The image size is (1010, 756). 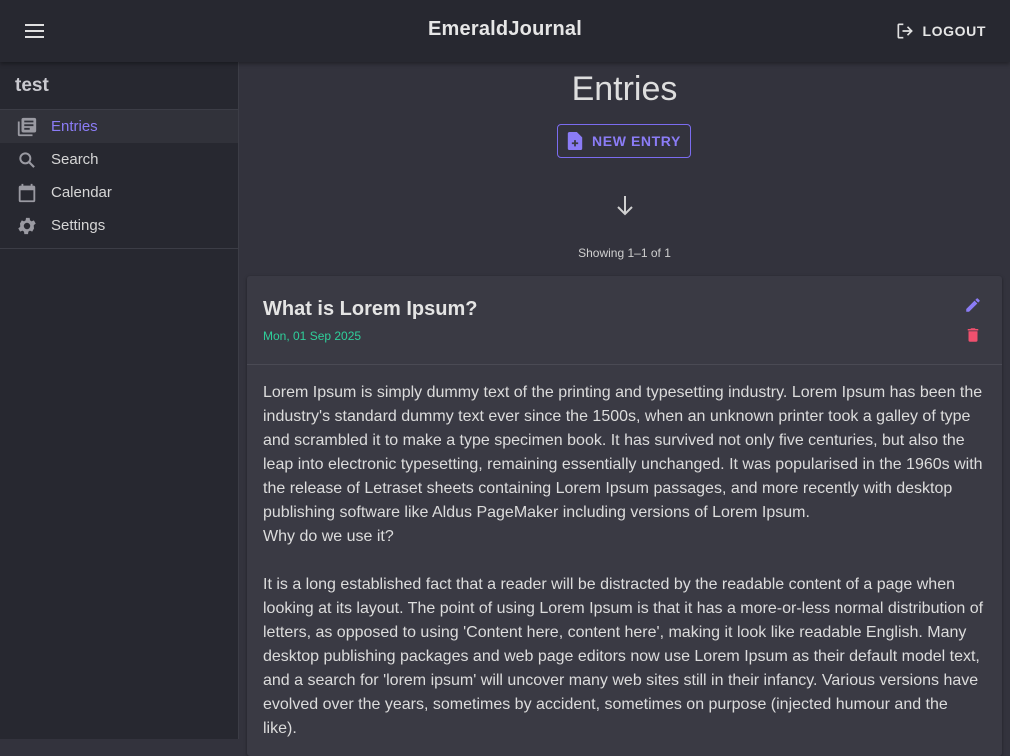 I want to click on sidebar-item-label: Search, so click(x=75, y=159).